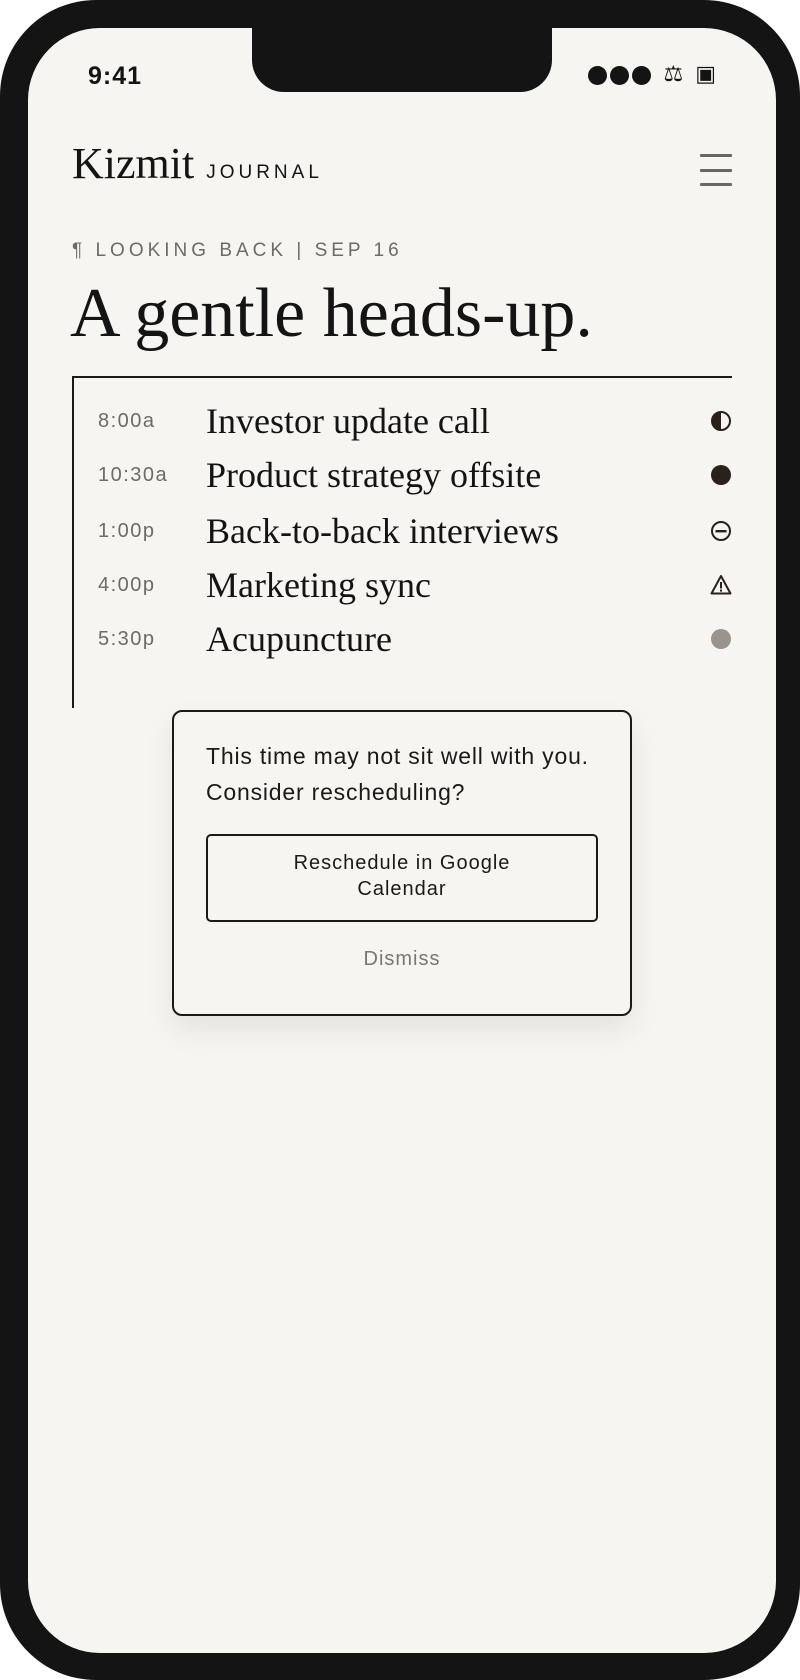  What do you see at coordinates (237, 250) in the screenshot?
I see `section-eyebrow: ¶ LOOKING BACK | SEP 16` at bounding box center [237, 250].